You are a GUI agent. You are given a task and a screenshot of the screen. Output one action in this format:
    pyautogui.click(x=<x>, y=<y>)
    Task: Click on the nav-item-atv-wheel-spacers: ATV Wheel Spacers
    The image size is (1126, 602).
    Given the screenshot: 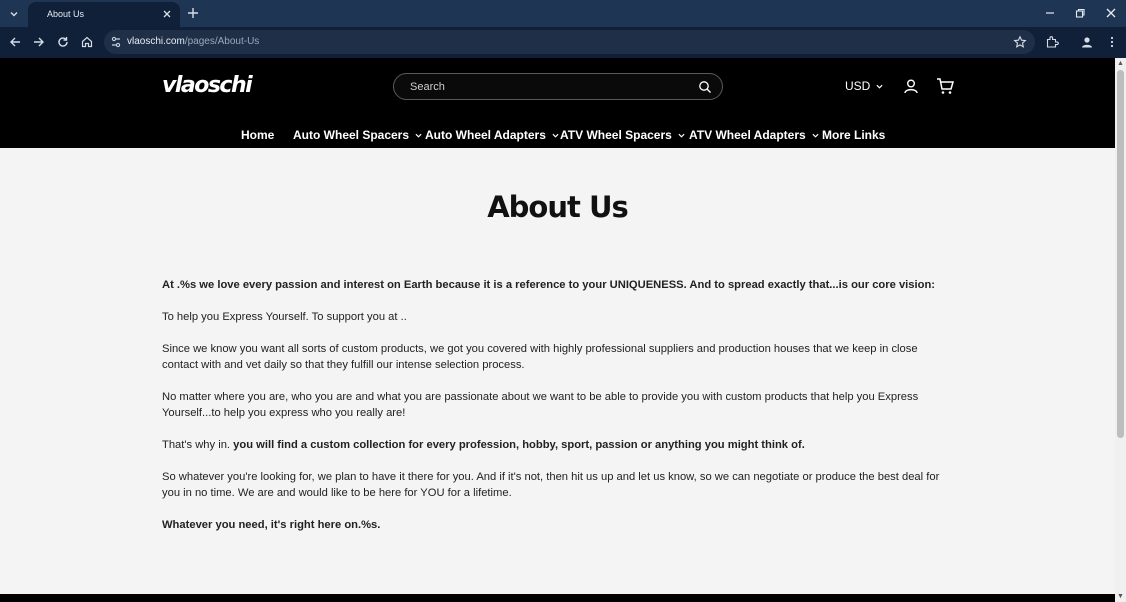 What is the action you would take?
    pyautogui.click(x=622, y=135)
    